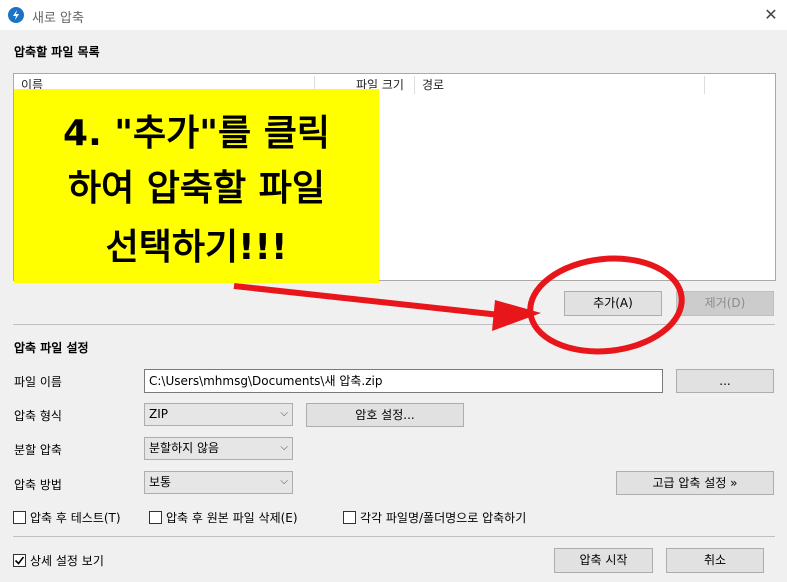 This screenshot has height=582, width=787. Describe the element at coordinates (75, 517) in the screenshot. I see `test-after-label: 압축 후 테스트(T)` at that location.